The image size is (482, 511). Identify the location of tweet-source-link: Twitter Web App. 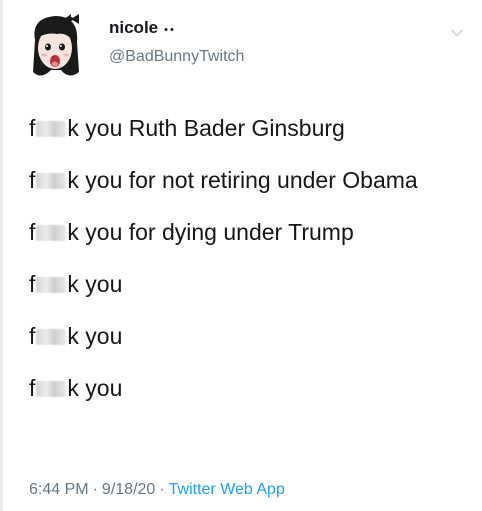
(227, 490).